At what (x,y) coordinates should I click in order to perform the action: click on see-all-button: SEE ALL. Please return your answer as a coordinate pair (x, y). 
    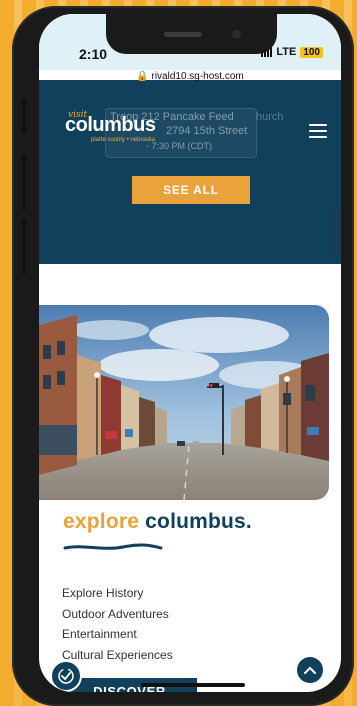
    Looking at the image, I should click on (191, 190).